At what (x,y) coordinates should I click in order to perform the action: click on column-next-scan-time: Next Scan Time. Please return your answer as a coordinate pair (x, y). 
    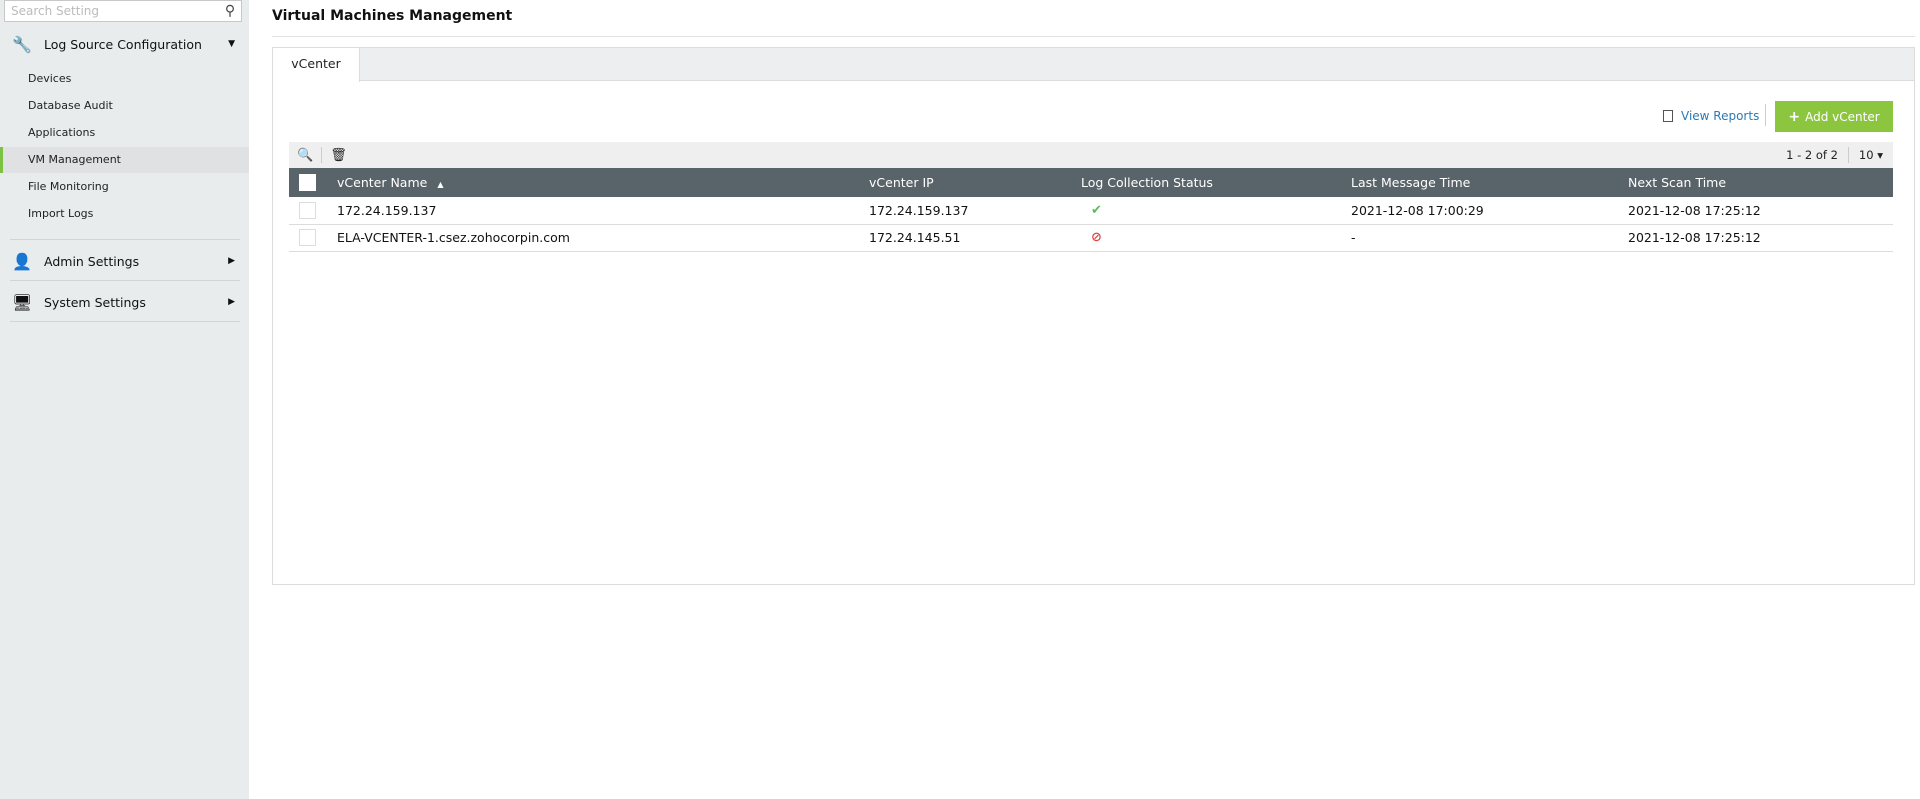
    Looking at the image, I should click on (1760, 182).